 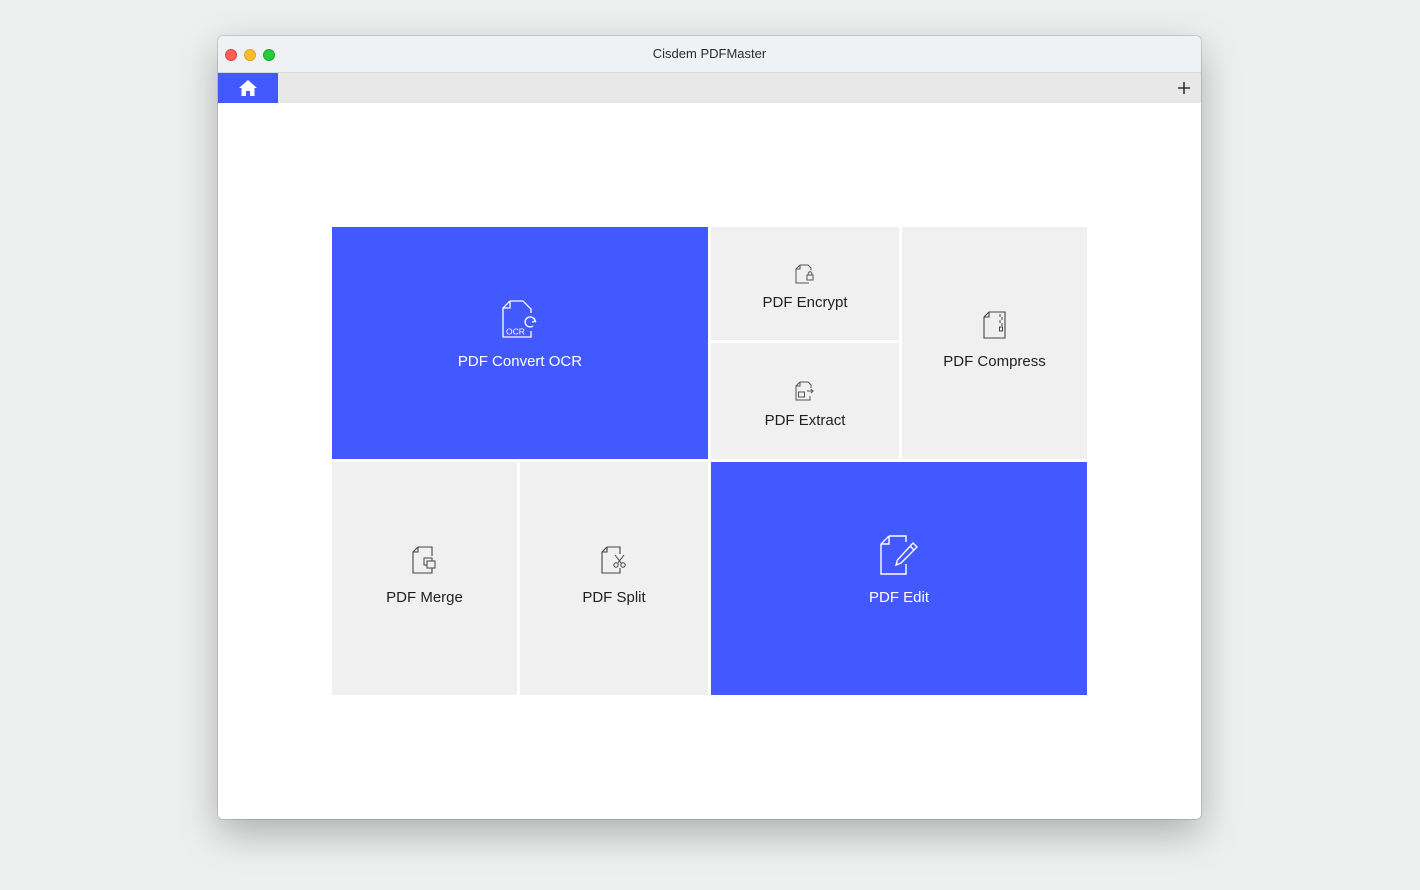 I want to click on tile-pdf-split: PDF Split, so click(x=614, y=578).